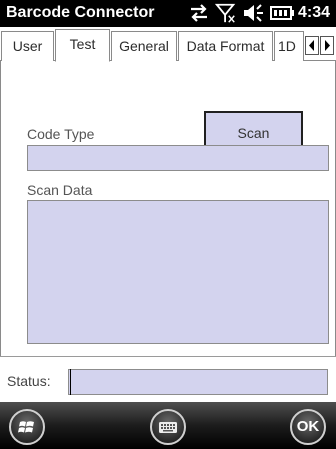 This screenshot has width=336, height=449. Describe the element at coordinates (168, 13) in the screenshot. I see `title-bar: Barcode Connector 4:34` at that location.